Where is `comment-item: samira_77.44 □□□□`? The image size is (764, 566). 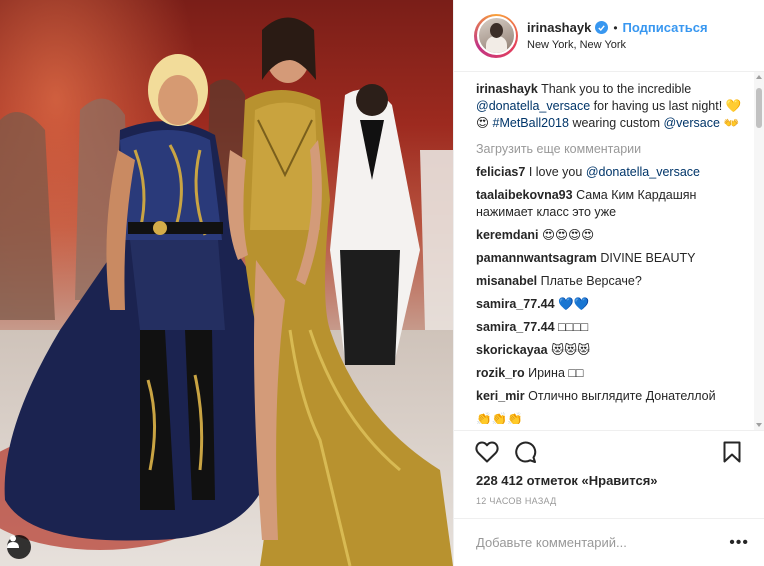 comment-item: samira_77.44 □□□□ is located at coordinates (532, 327).